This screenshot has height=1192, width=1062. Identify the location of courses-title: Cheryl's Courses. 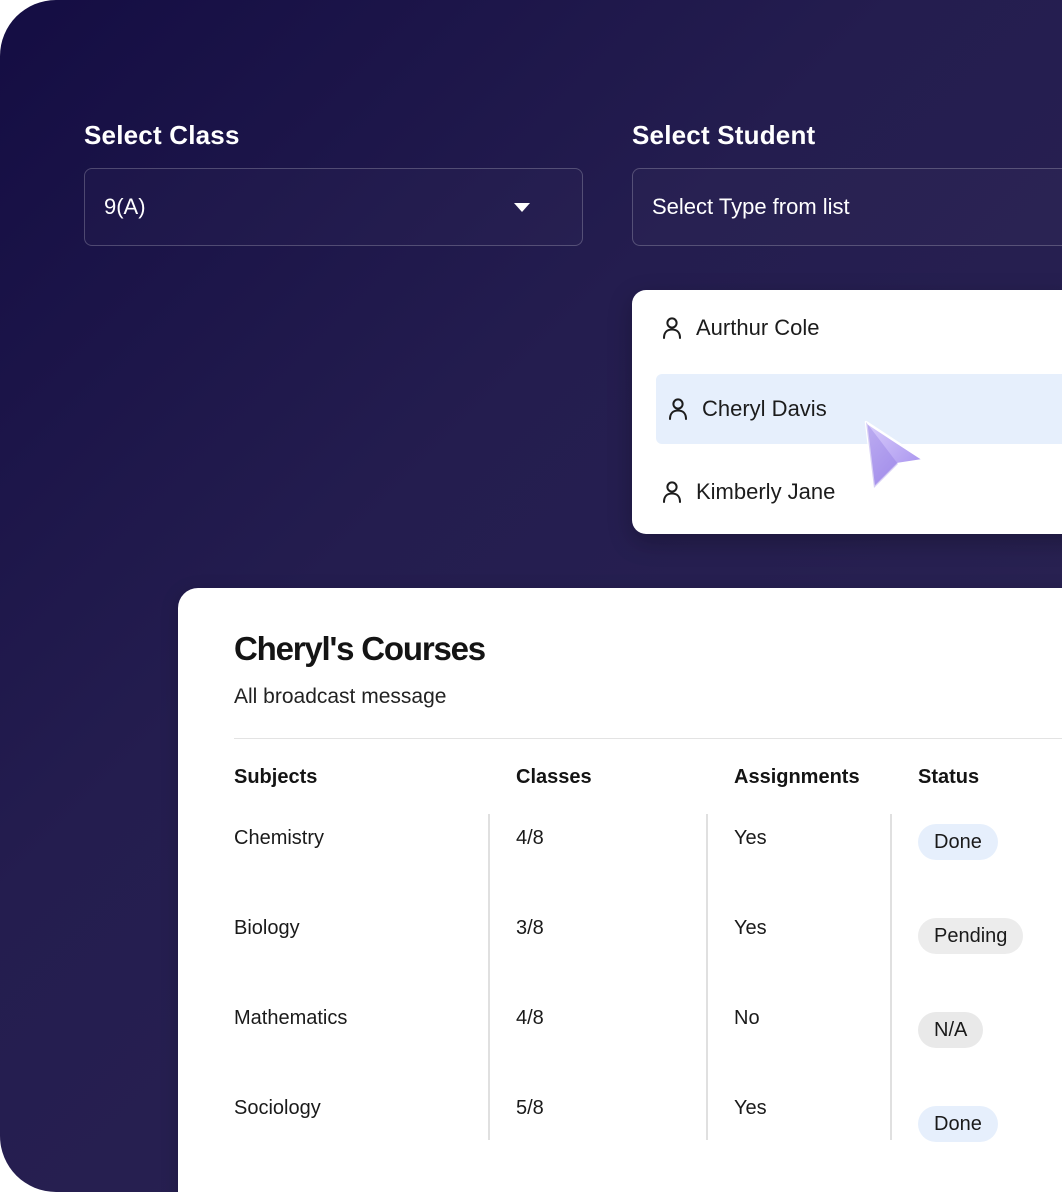
(360, 648).